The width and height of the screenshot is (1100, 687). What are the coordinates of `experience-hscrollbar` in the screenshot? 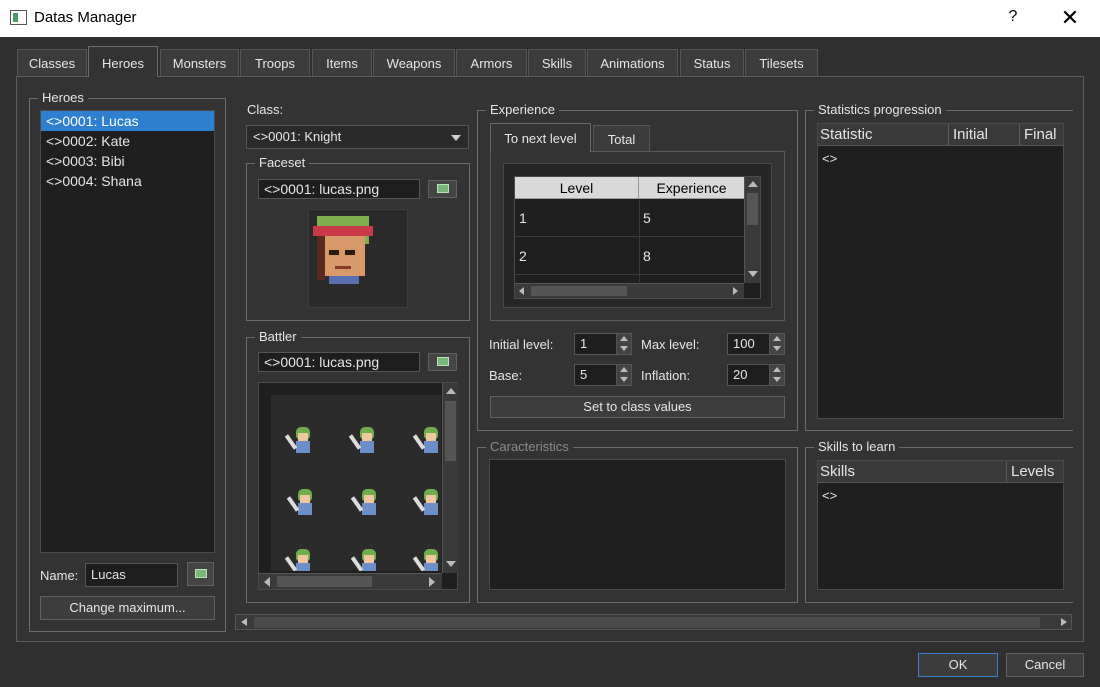 It's located at (629, 290).